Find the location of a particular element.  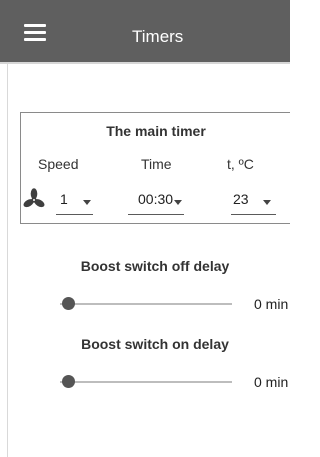

temperature-select: 23 is located at coordinates (253, 201).